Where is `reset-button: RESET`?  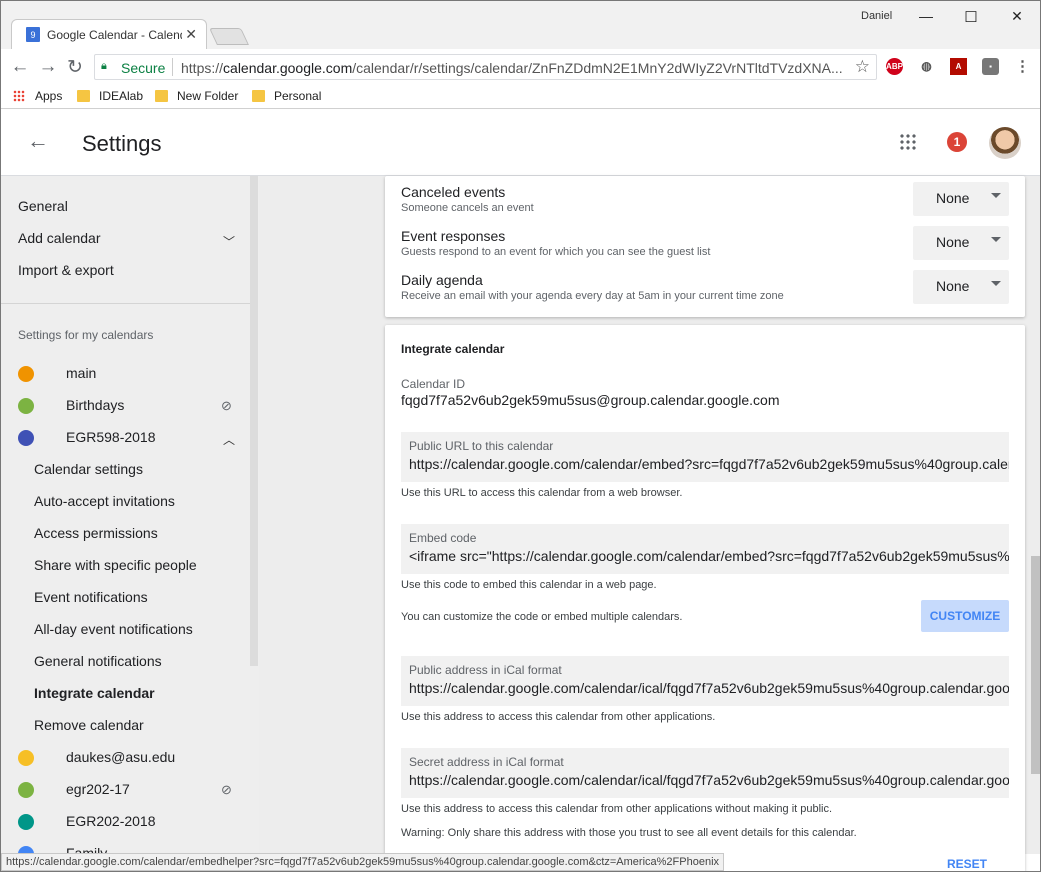 reset-button: RESET is located at coordinates (967, 864).